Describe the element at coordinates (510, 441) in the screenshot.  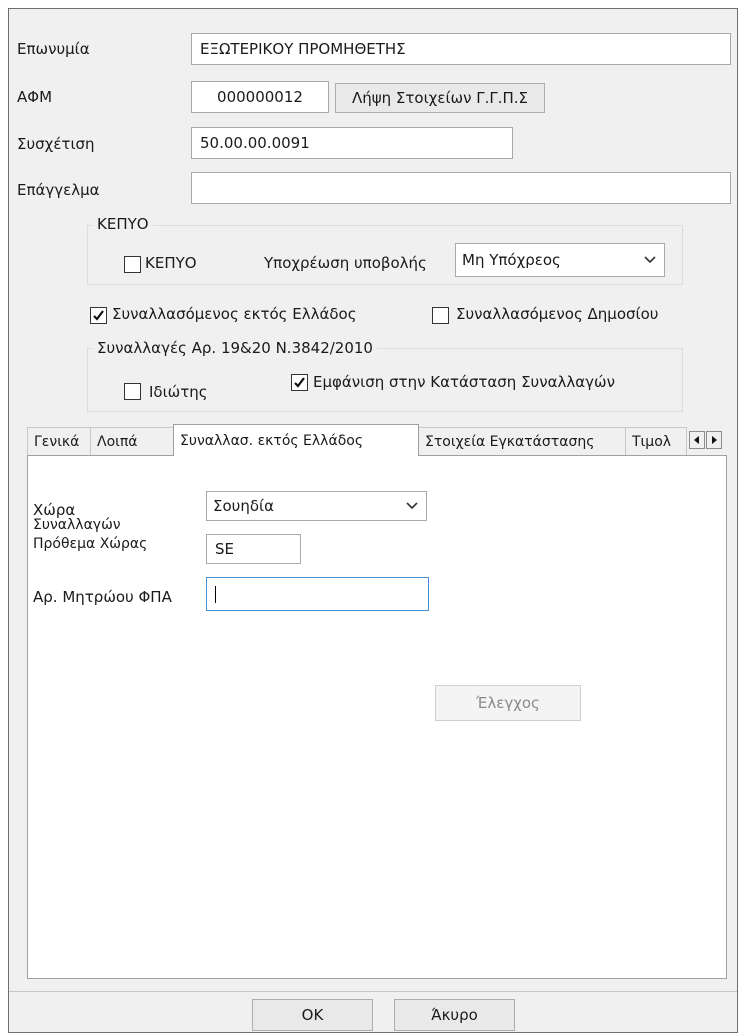
I see `tab-installation-label: Στοιχεία Εγκατάστασης` at that location.